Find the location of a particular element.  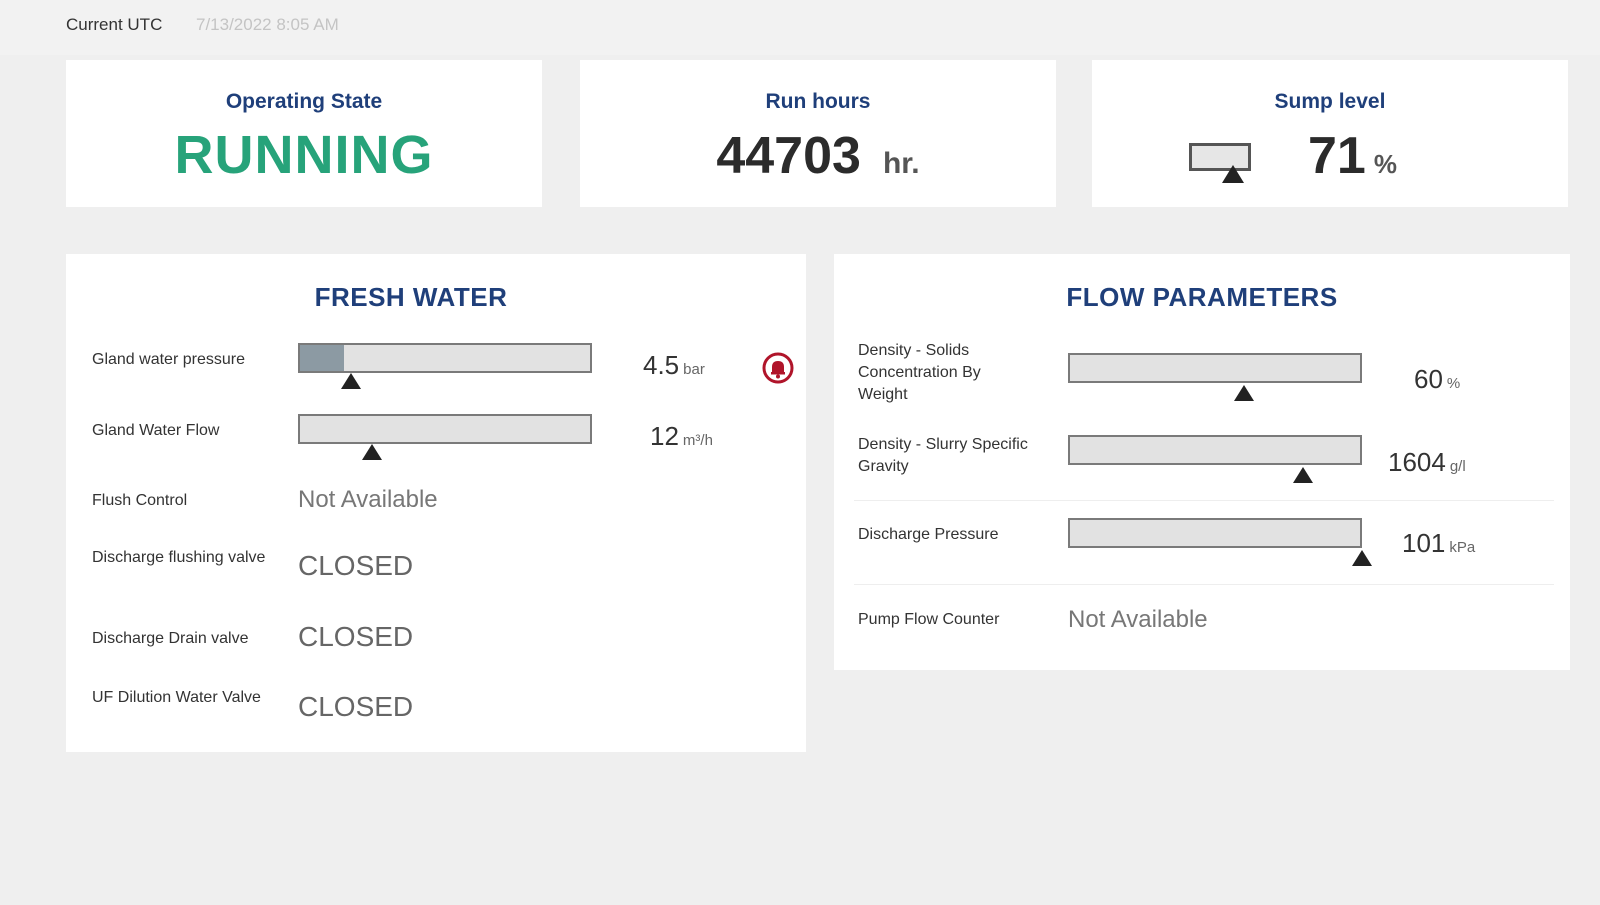

utc-value: 7/13/2022 8:05 AM is located at coordinates (267, 24).